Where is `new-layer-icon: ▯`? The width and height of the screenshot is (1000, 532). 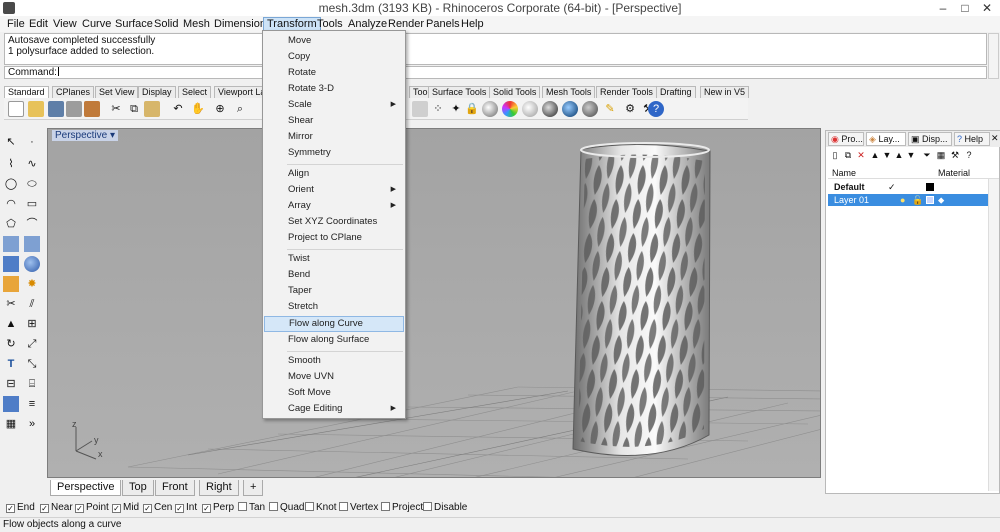
new-layer-icon: ▯ is located at coordinates (835, 155).